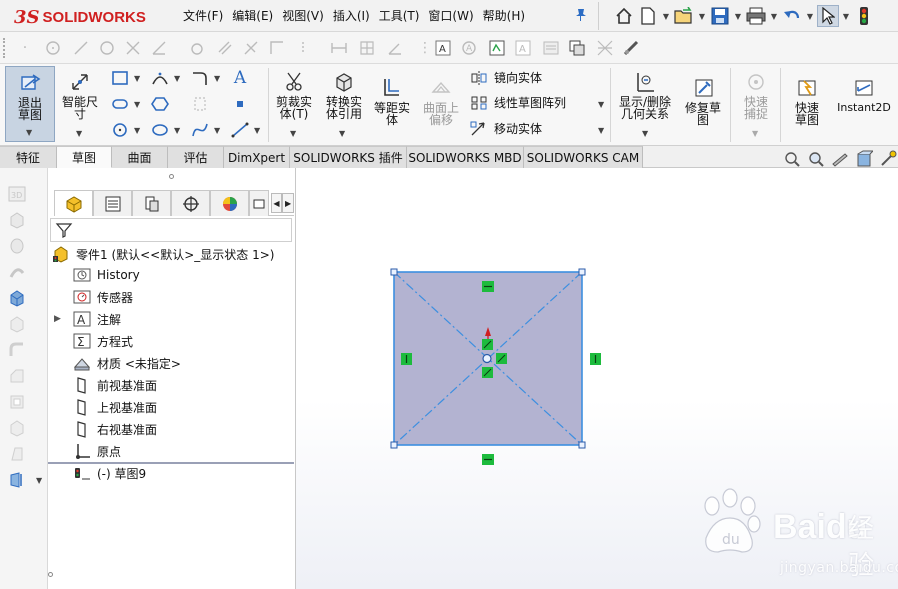 The width and height of the screenshot is (898, 589). What do you see at coordinates (112, 203) in the screenshot?
I see `property-manager-tab-icon` at bounding box center [112, 203].